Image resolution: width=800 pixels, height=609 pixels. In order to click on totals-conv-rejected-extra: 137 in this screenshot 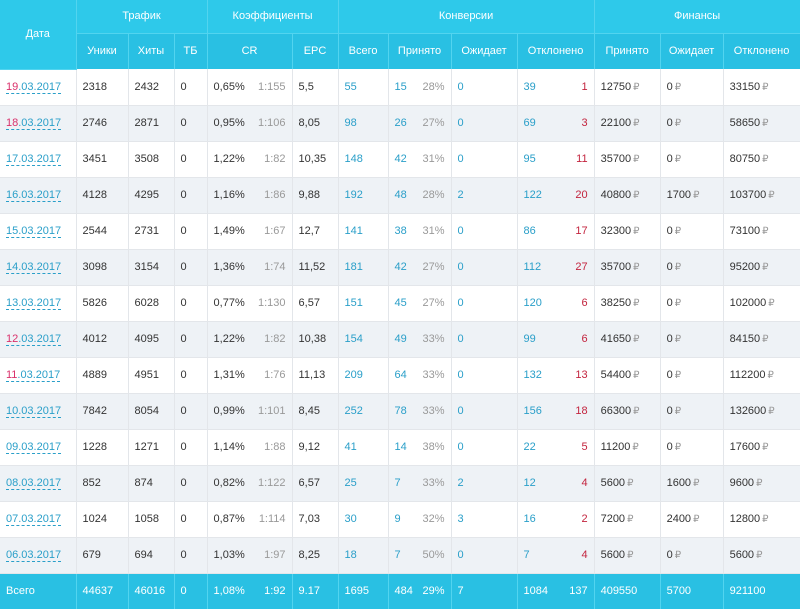, I will do `click(578, 591)`.